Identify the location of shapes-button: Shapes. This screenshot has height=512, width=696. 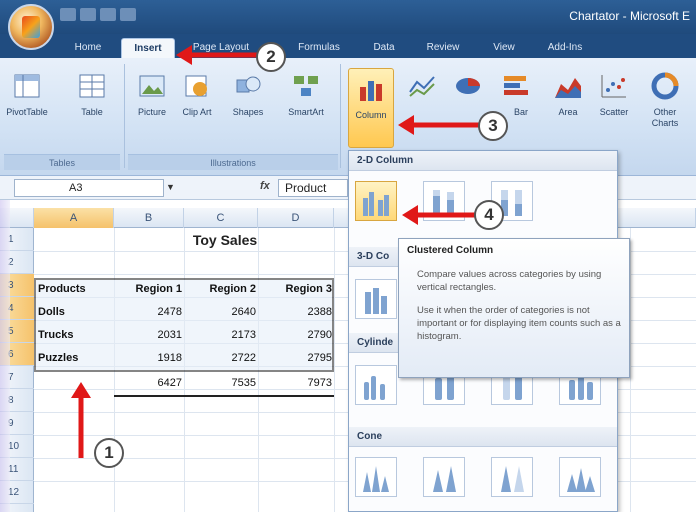
(248, 107).